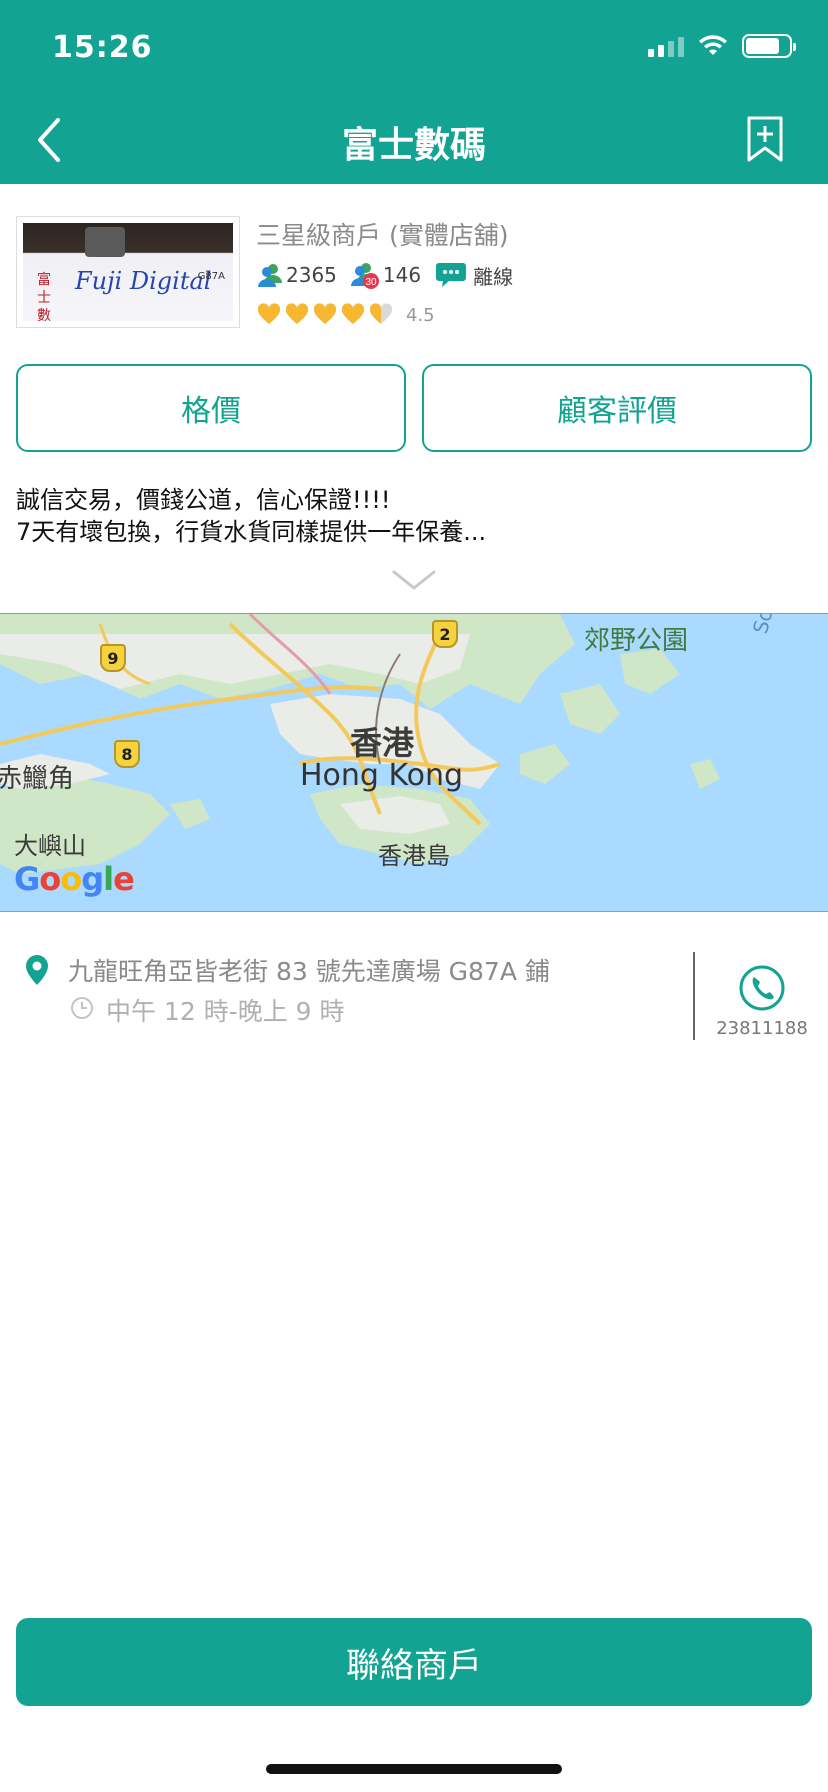  Describe the element at coordinates (414, 1769) in the screenshot. I see `home-indicator` at that location.